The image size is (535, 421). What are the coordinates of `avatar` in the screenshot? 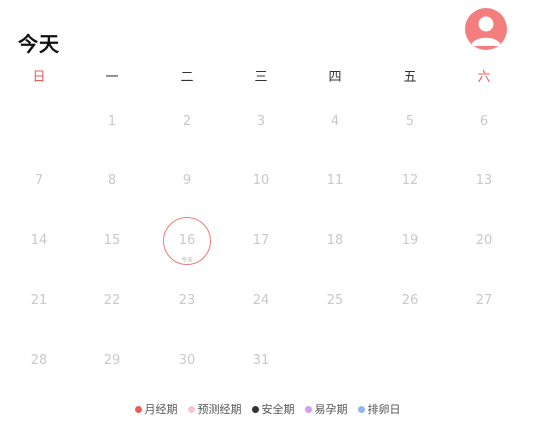 It's located at (486, 29).